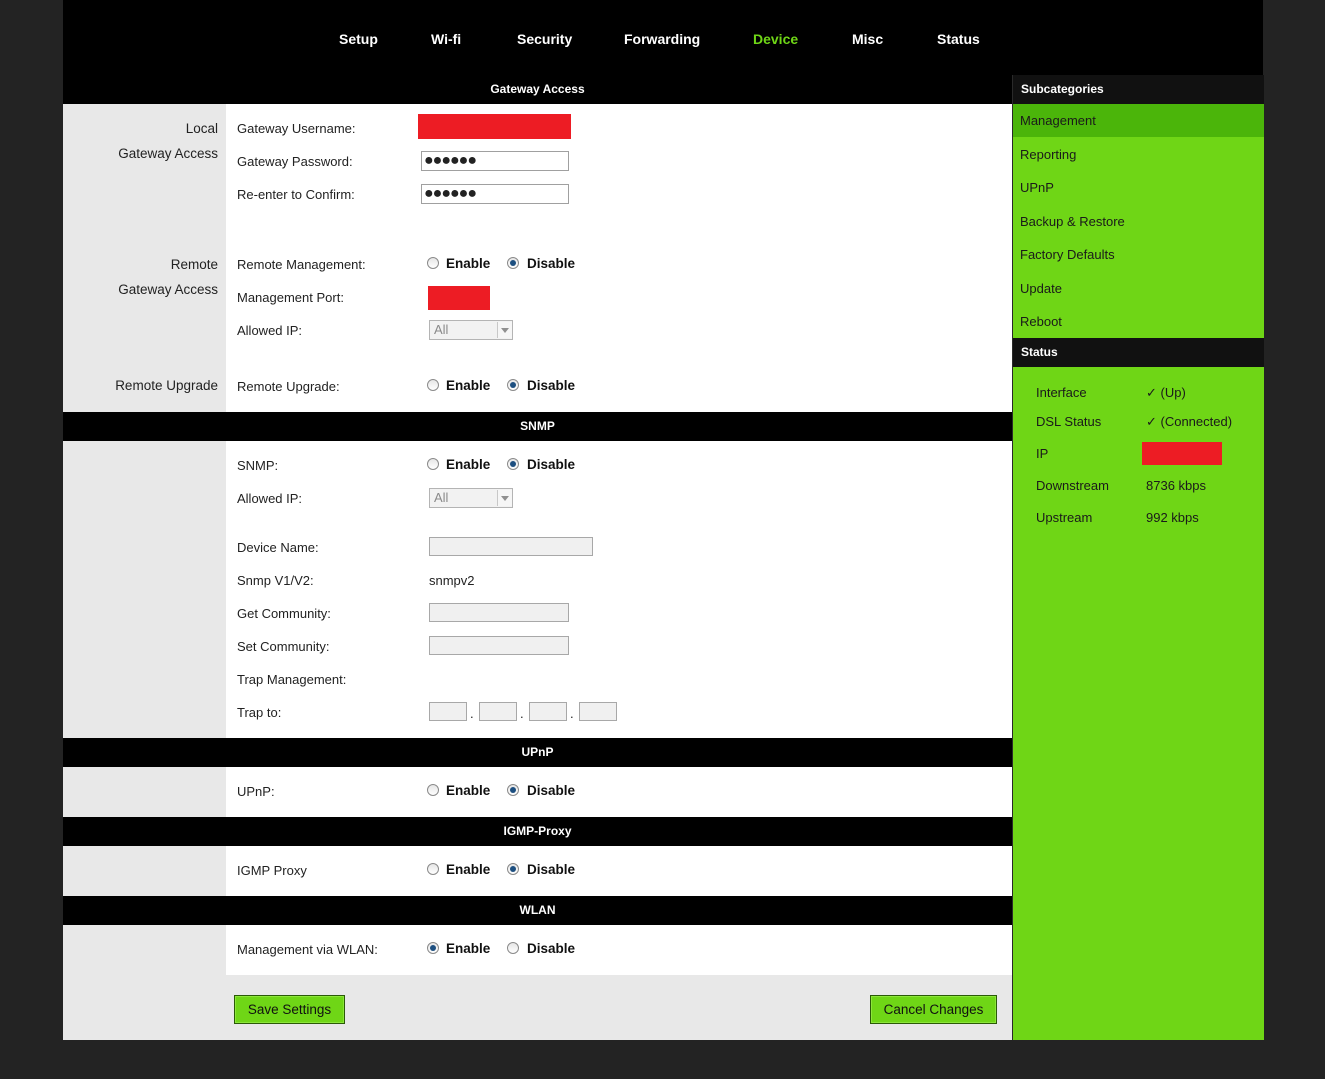 Image resolution: width=1325 pixels, height=1079 pixels. Describe the element at coordinates (259, 712) in the screenshot. I see `trap-to-label: Trap to:` at that location.